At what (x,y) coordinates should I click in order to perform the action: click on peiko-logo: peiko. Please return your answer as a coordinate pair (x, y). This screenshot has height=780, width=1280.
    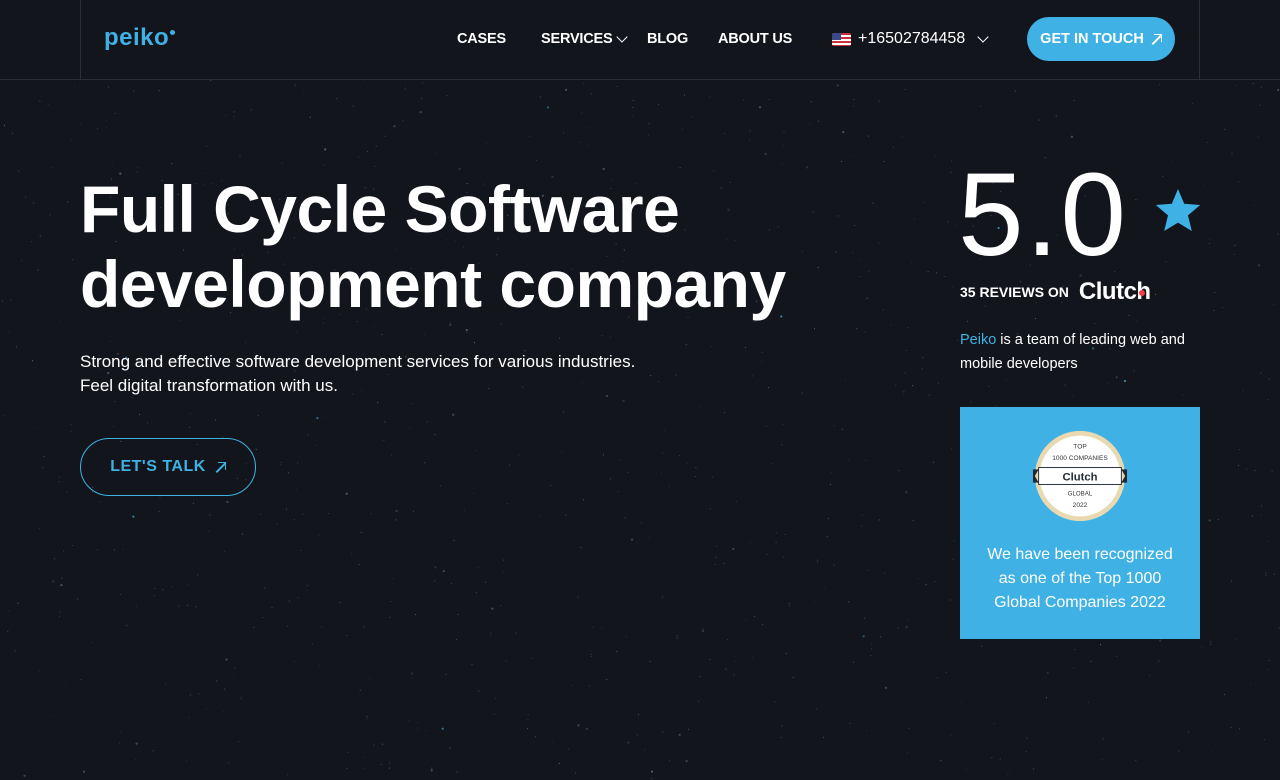
    Looking at the image, I should click on (140, 38).